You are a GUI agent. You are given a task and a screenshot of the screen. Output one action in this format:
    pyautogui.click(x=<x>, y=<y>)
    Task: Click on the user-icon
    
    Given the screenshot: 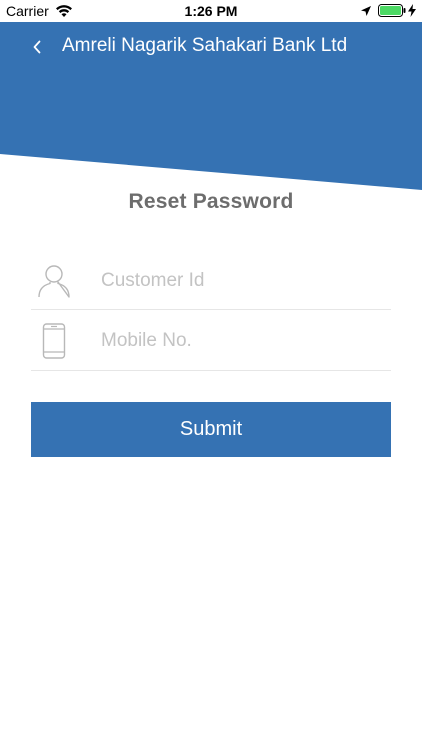 What is the action you would take?
    pyautogui.click(x=54, y=281)
    